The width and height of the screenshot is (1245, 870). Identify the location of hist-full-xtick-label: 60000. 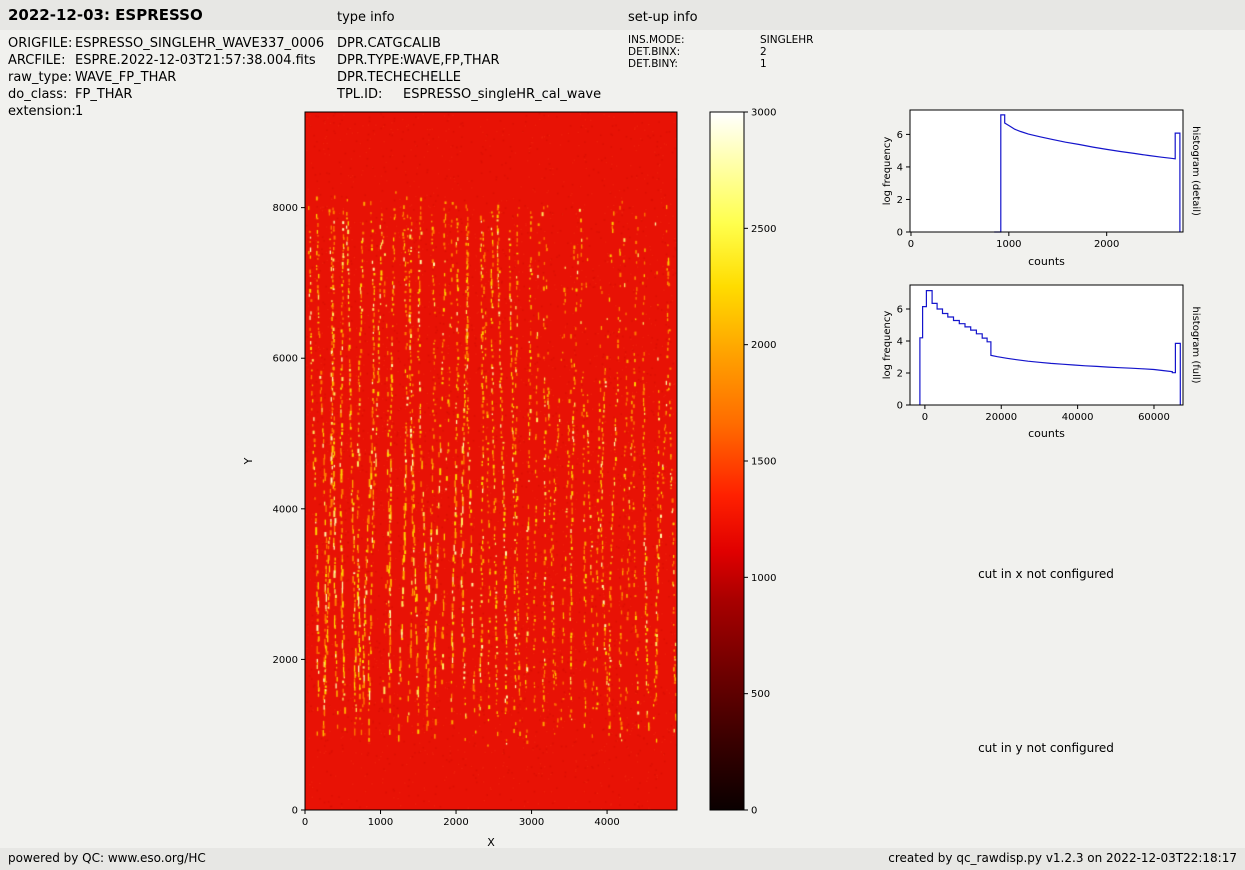
(1154, 417).